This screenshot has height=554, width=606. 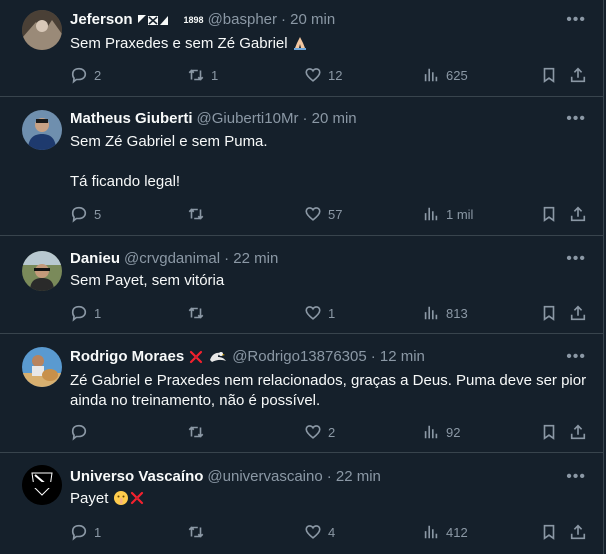 I want to click on views-button: 92, so click(x=441, y=432).